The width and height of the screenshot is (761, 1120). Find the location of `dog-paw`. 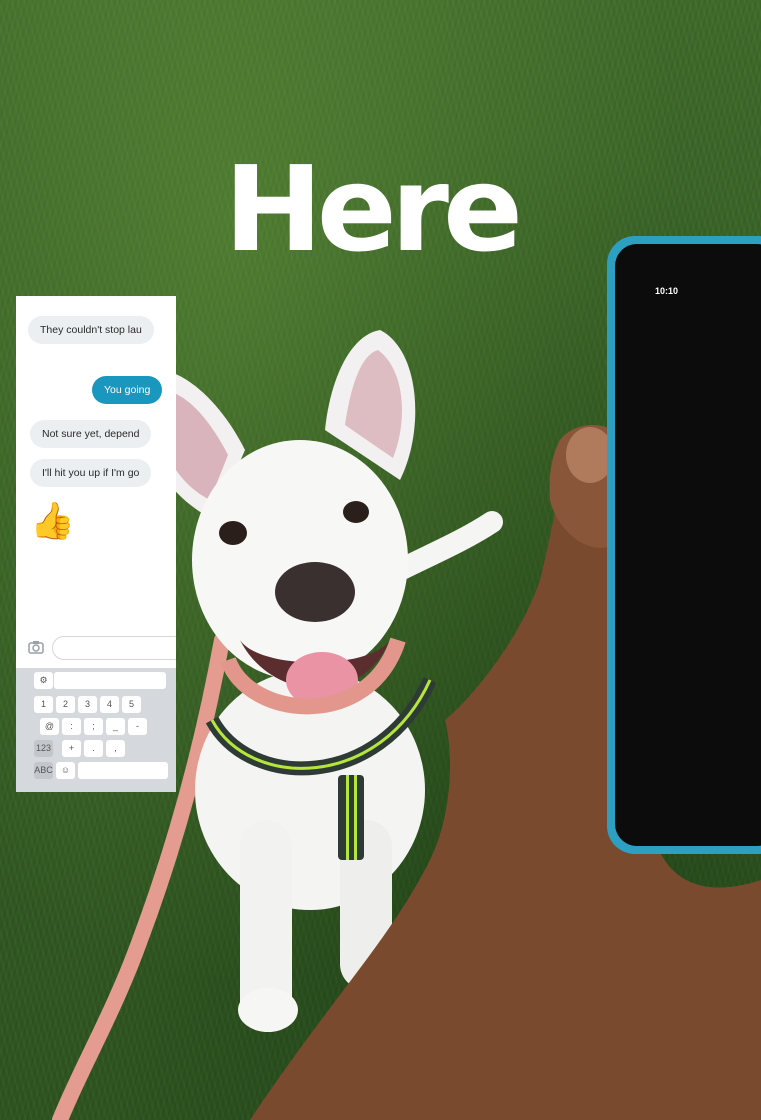

dog-paw is located at coordinates (268, 1010).